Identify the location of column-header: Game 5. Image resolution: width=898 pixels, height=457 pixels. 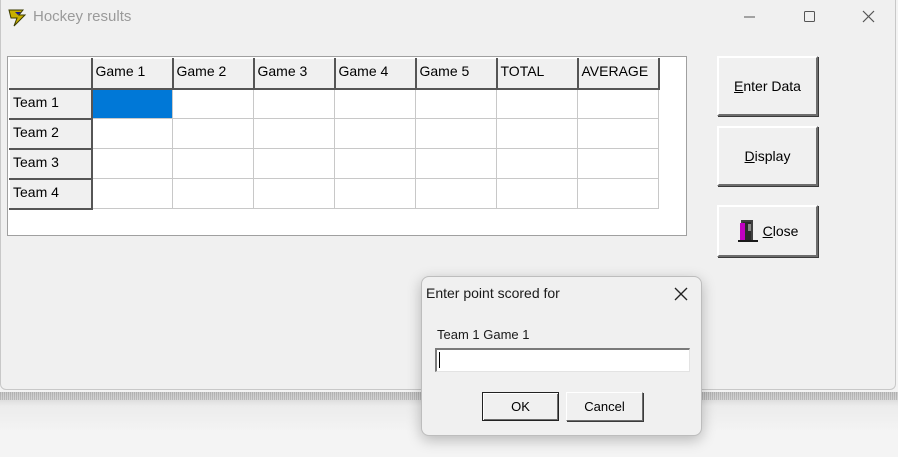
(456, 74).